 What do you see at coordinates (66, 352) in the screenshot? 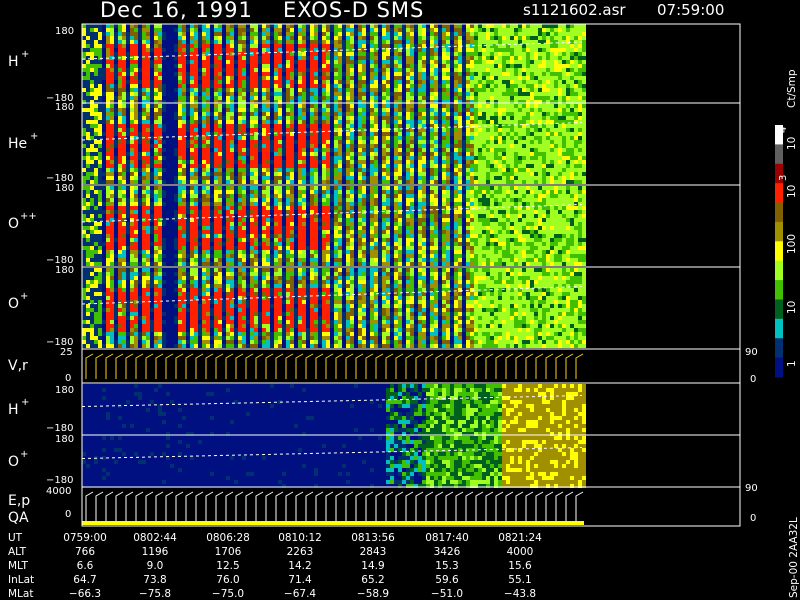
I see `panel-ymax-4: 25` at bounding box center [66, 352].